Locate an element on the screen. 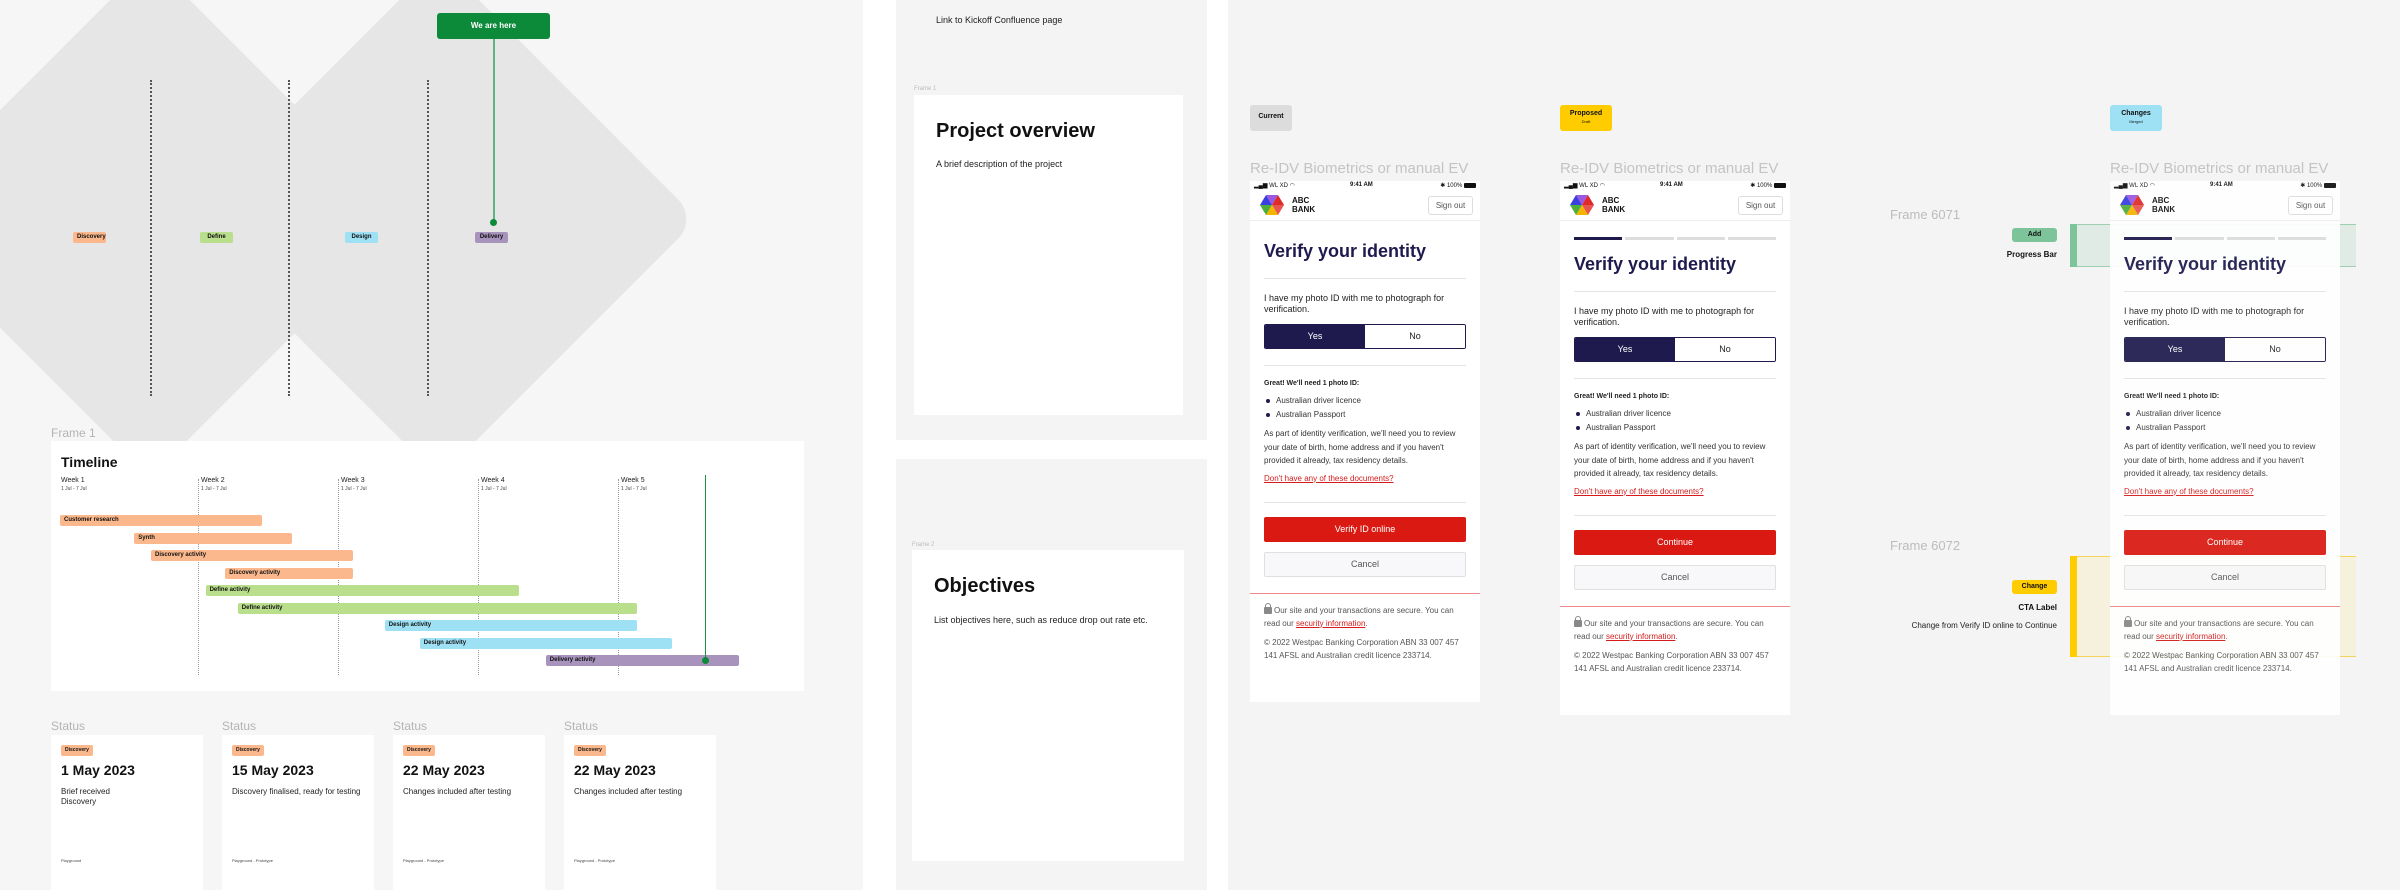  current-date-dot is located at coordinates (705, 660).